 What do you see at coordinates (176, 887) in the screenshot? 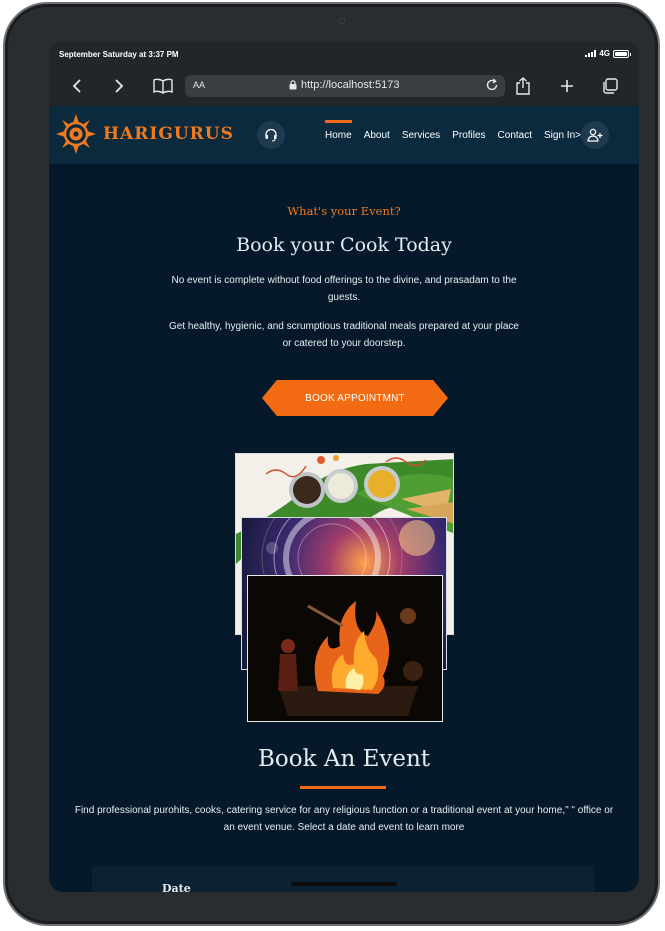
I see `date-label: Date` at bounding box center [176, 887].